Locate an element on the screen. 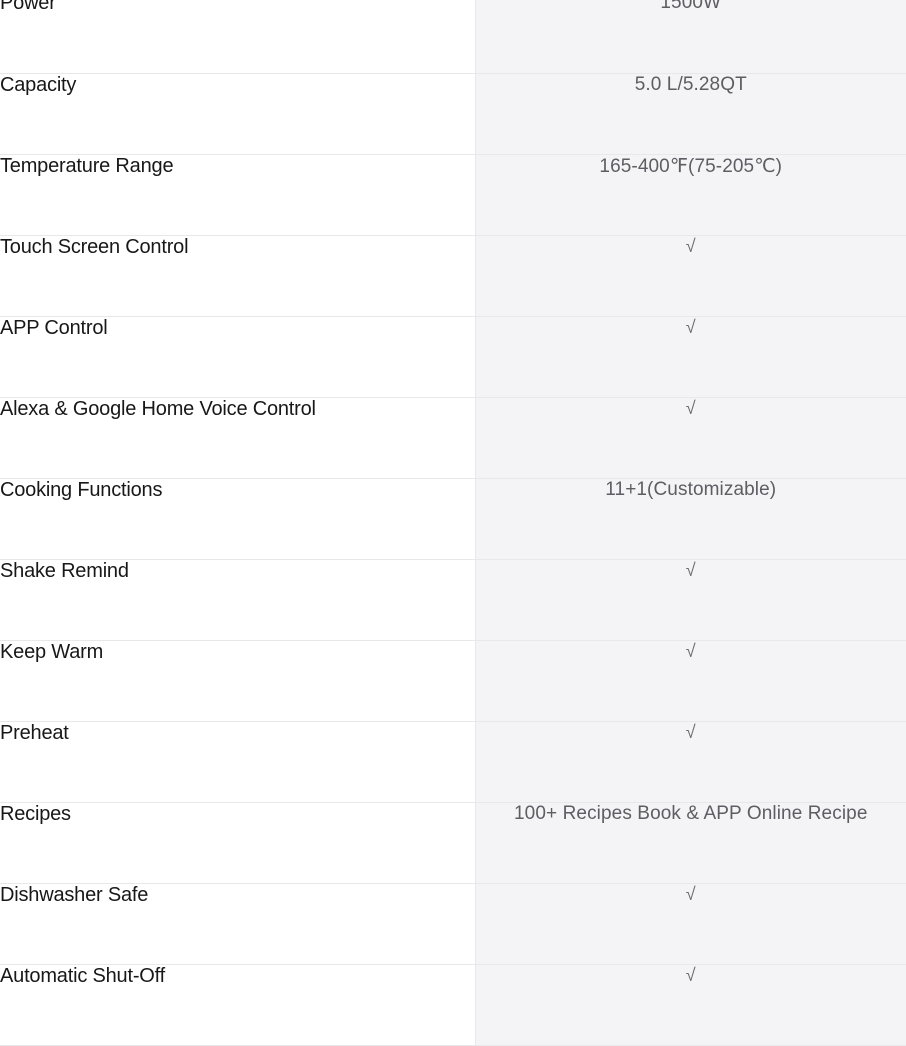 Image resolution: width=906 pixels, height=1046 pixels. spec-value-cell: 5.0 L/5.28QT is located at coordinates (690, 114).